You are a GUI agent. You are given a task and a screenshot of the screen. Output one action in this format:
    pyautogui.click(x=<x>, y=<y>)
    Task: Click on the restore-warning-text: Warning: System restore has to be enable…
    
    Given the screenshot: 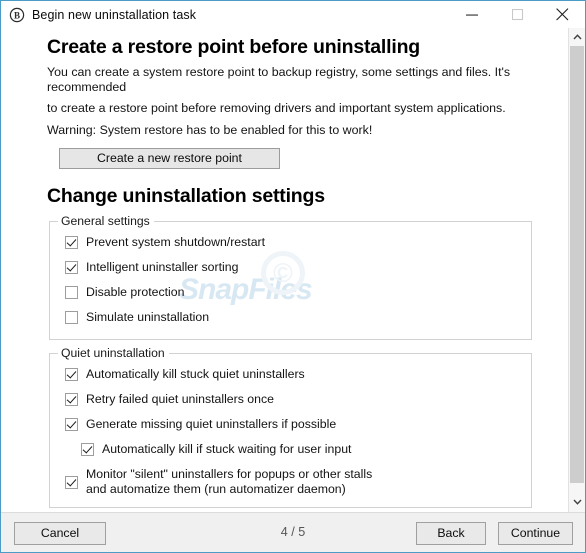 What is the action you would take?
    pyautogui.click(x=210, y=130)
    